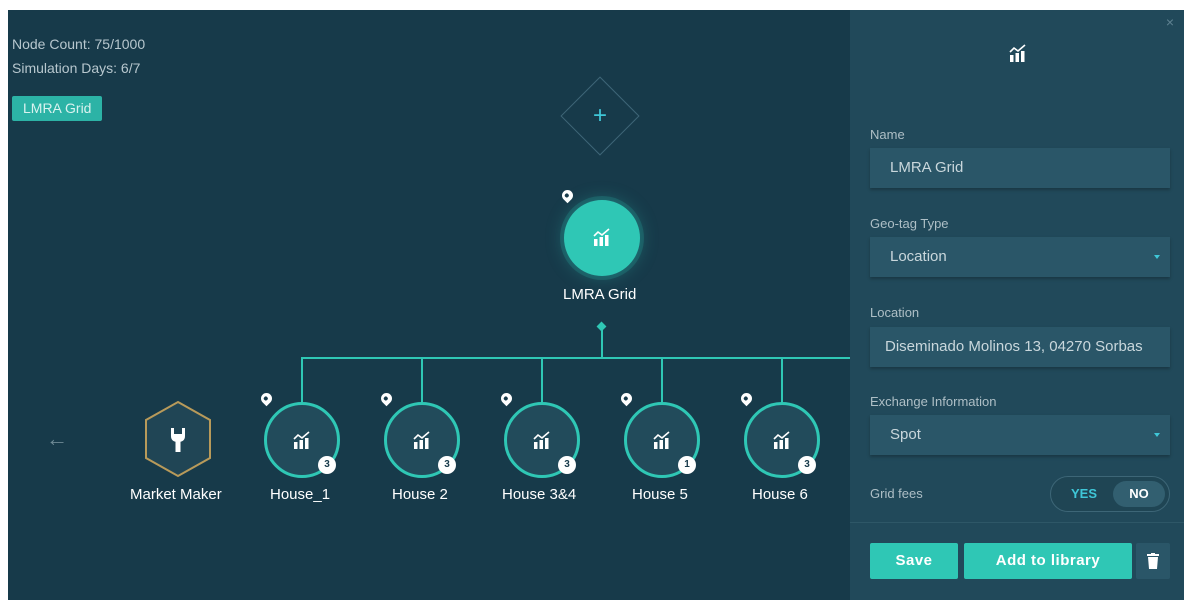 This screenshot has height=600, width=1192. Describe the element at coordinates (1110, 494) in the screenshot. I see `grid-fees-toggle: YES NO` at that location.